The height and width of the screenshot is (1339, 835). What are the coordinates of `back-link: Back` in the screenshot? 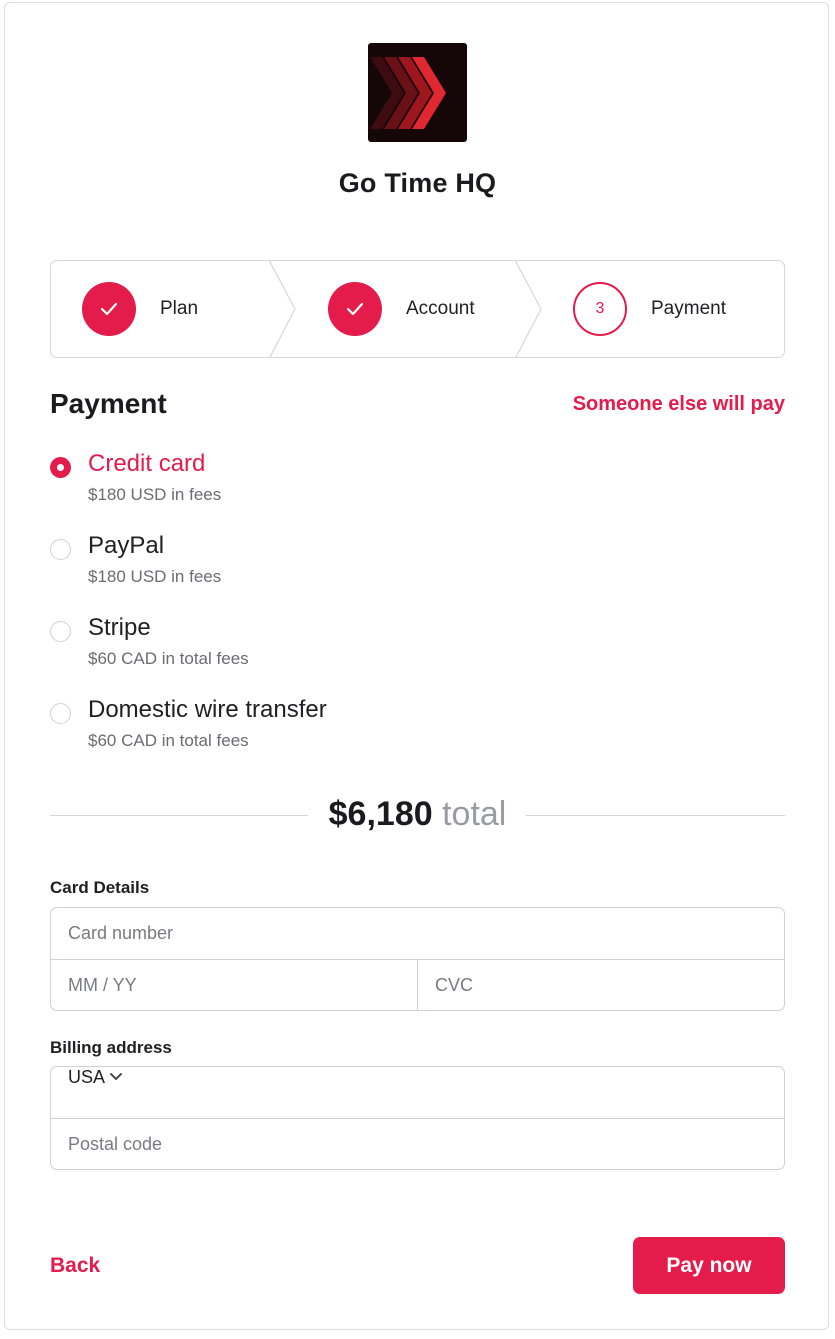 It's located at (75, 1266).